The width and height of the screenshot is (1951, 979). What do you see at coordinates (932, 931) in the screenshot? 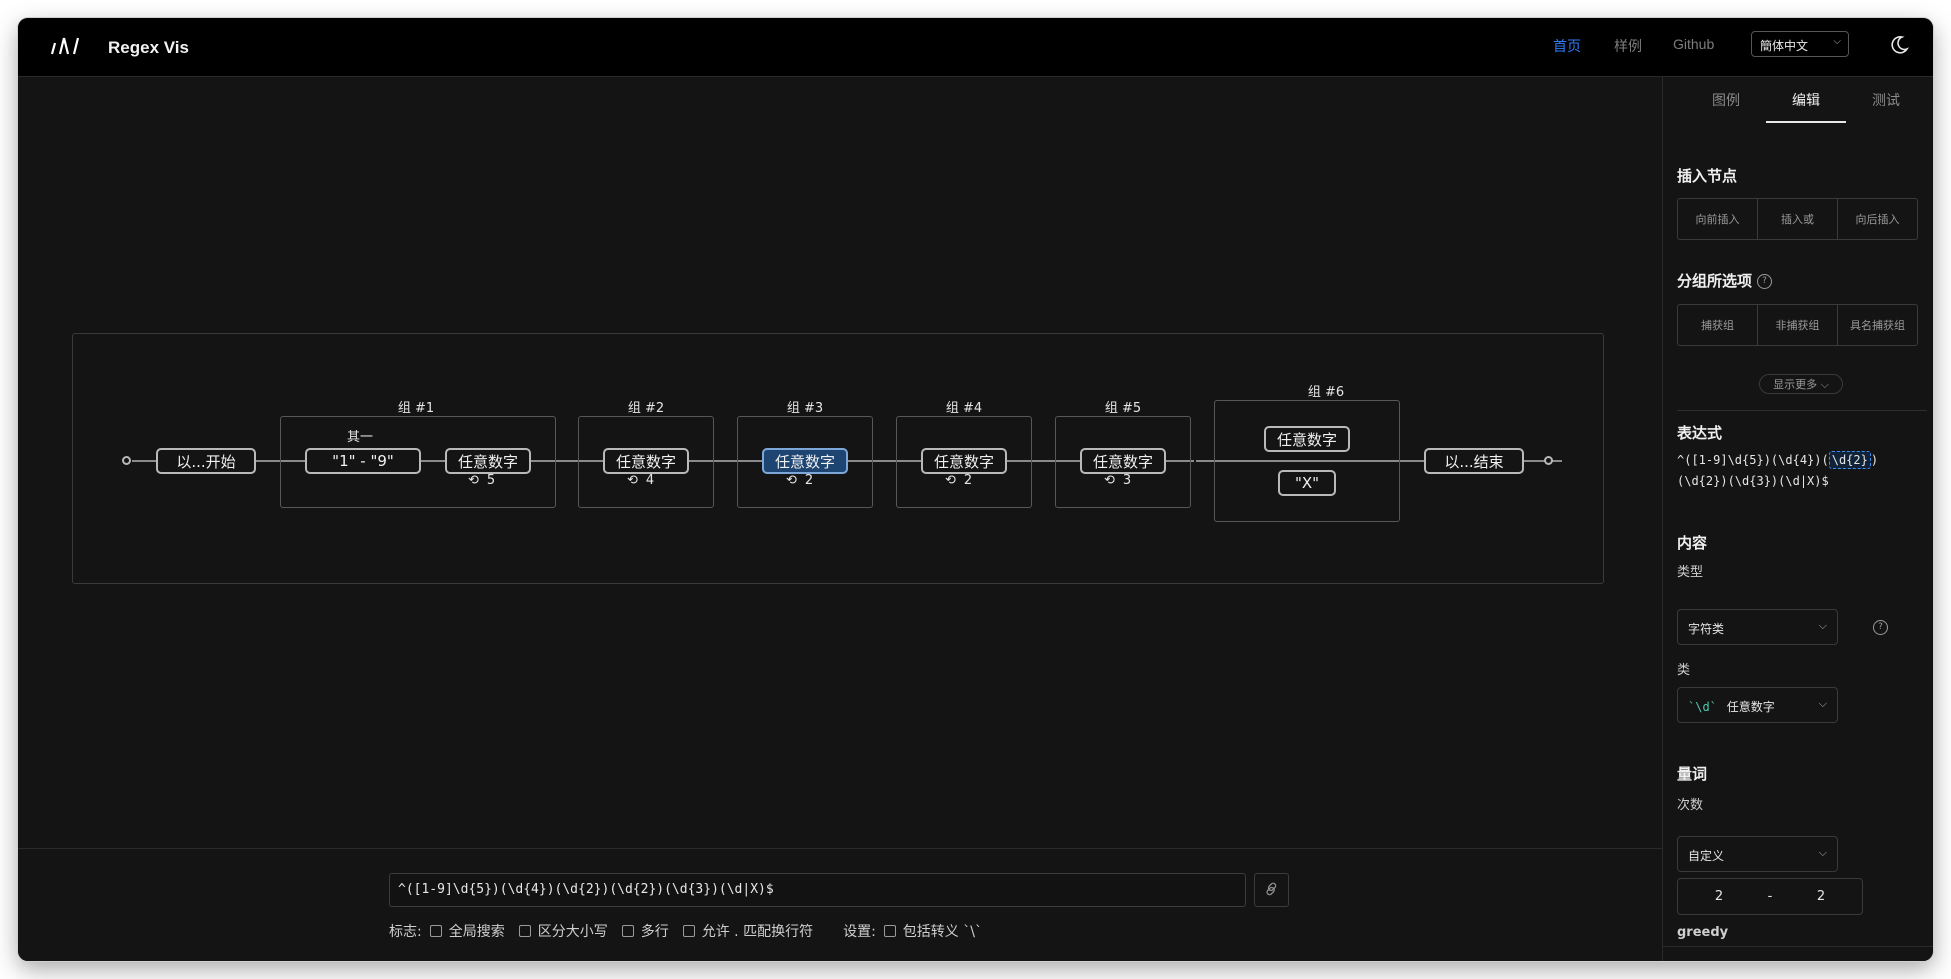
I see `setting-include-escape: 包括转义 `\`` at bounding box center [932, 931].